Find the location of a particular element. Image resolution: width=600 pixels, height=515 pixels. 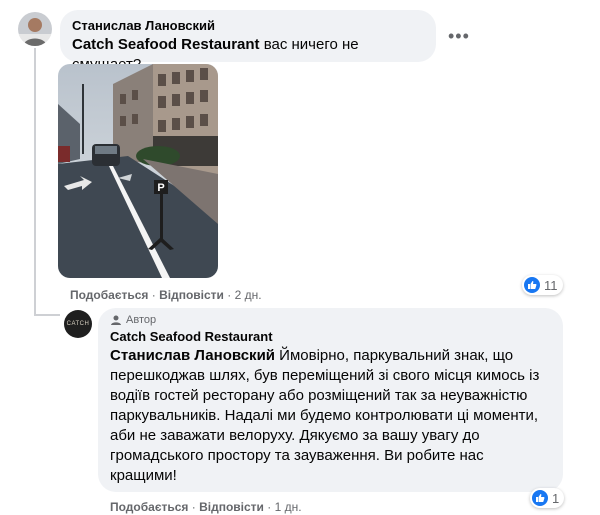

restaurant-avatar: CATCH is located at coordinates (78, 324).